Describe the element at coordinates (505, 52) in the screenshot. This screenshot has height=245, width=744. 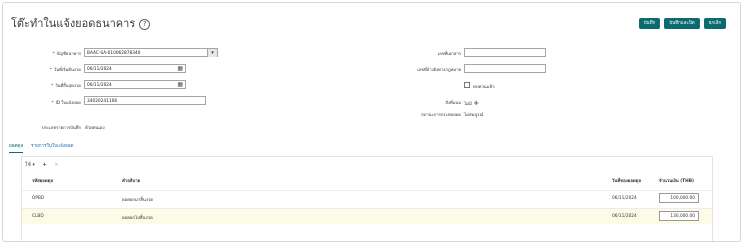
I see `document-number-field` at that location.